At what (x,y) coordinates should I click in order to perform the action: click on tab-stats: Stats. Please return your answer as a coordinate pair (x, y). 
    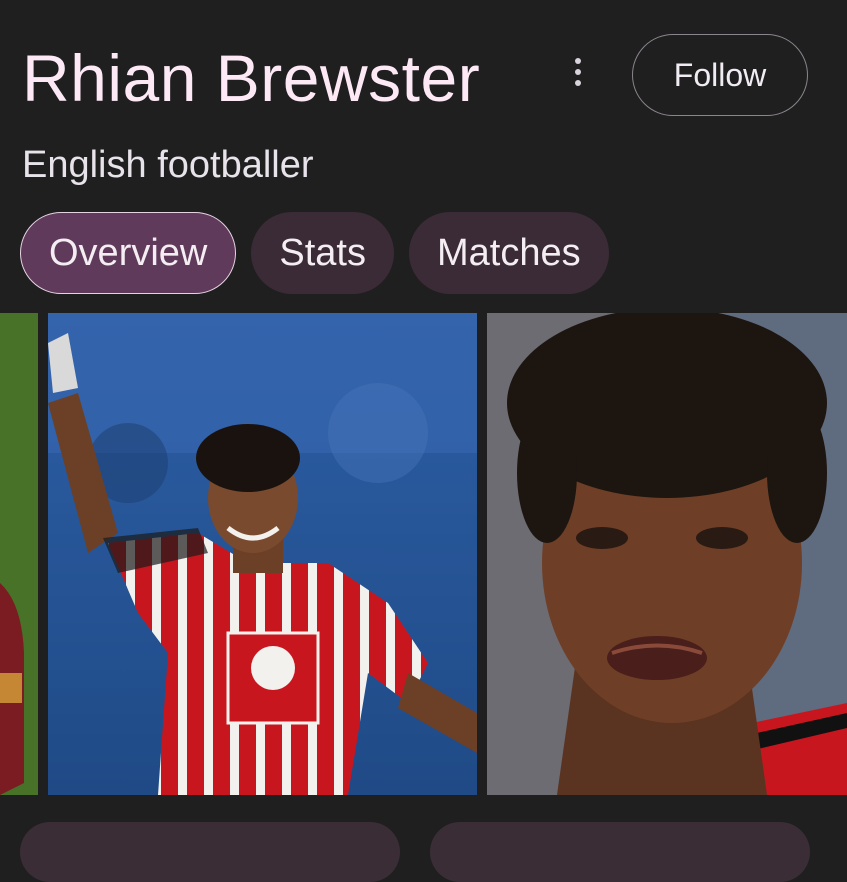
    Looking at the image, I should click on (322, 253).